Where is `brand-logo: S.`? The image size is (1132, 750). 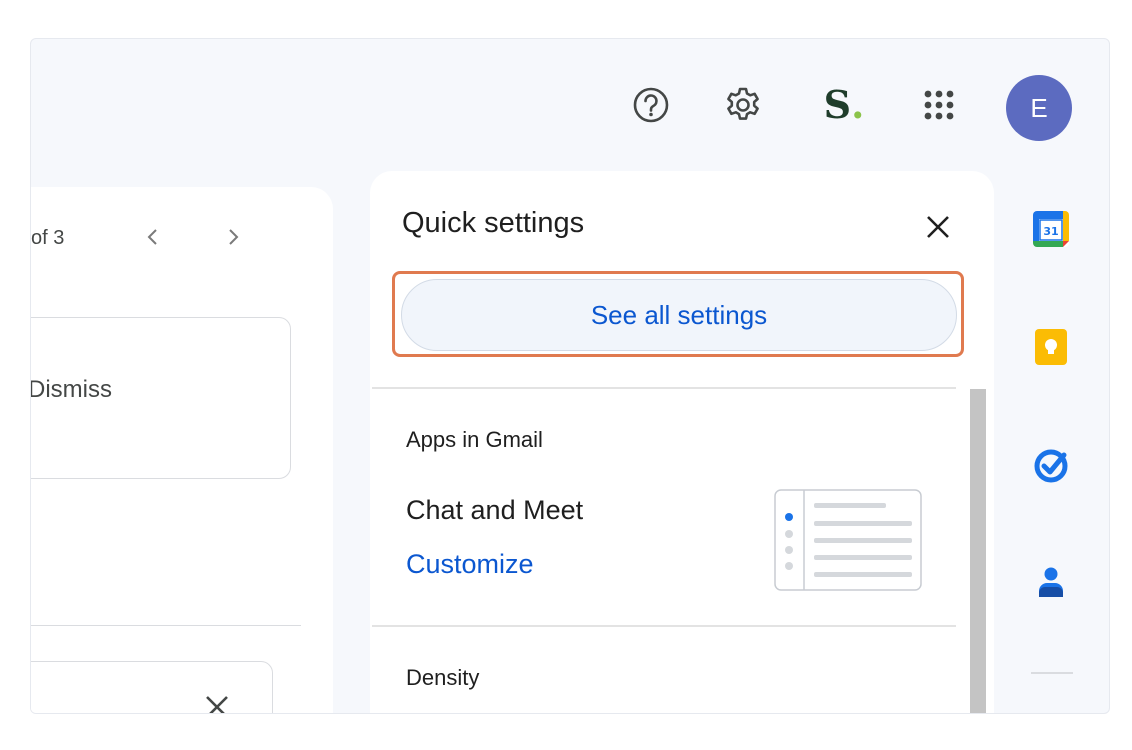 brand-logo: S. is located at coordinates (844, 104).